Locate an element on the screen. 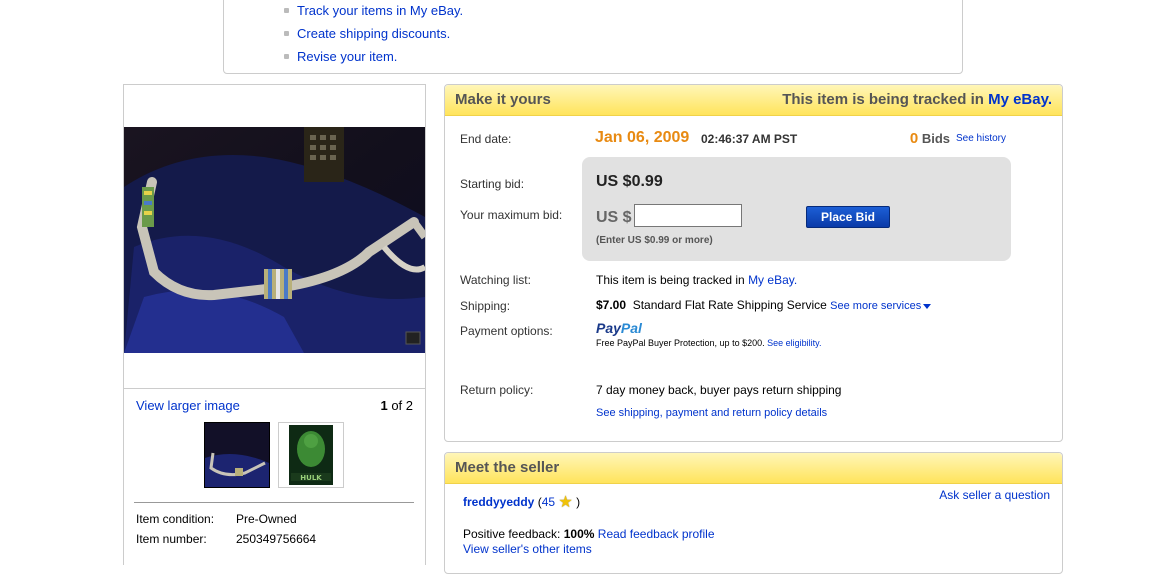  currency-prefix: US $ is located at coordinates (614, 217).